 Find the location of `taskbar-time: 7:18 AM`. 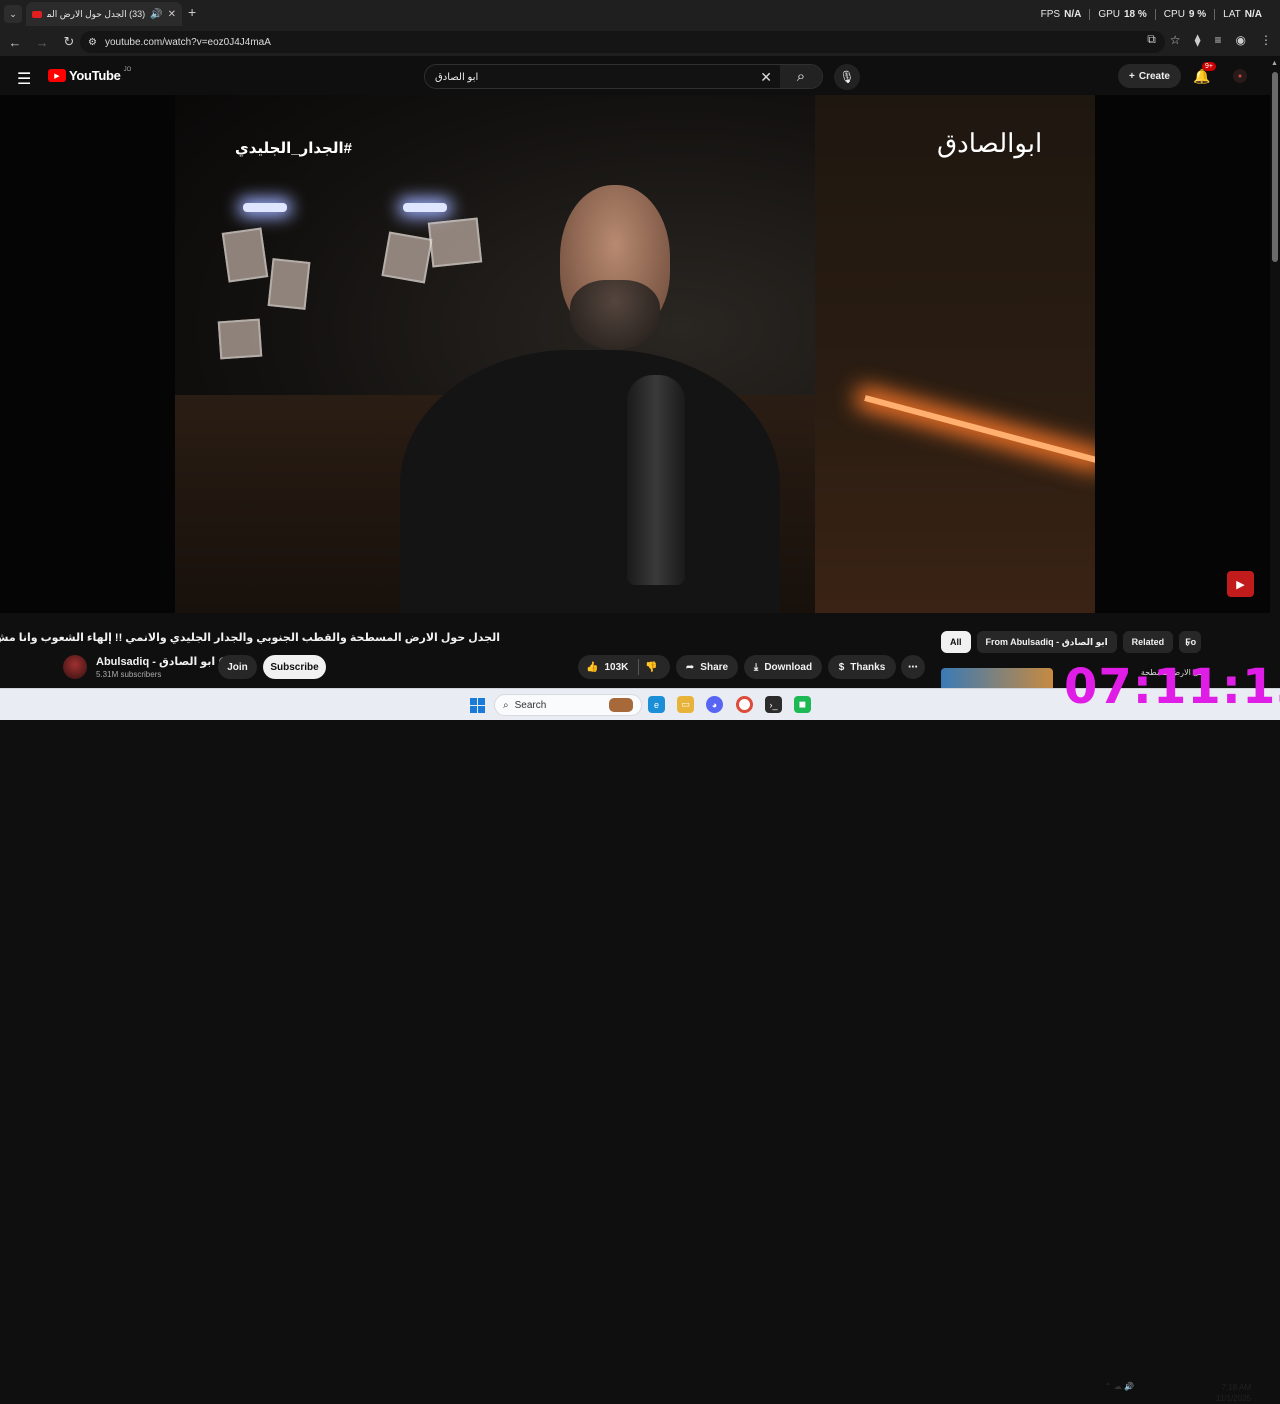

taskbar-time: 7:18 AM is located at coordinates (1236, 1387).